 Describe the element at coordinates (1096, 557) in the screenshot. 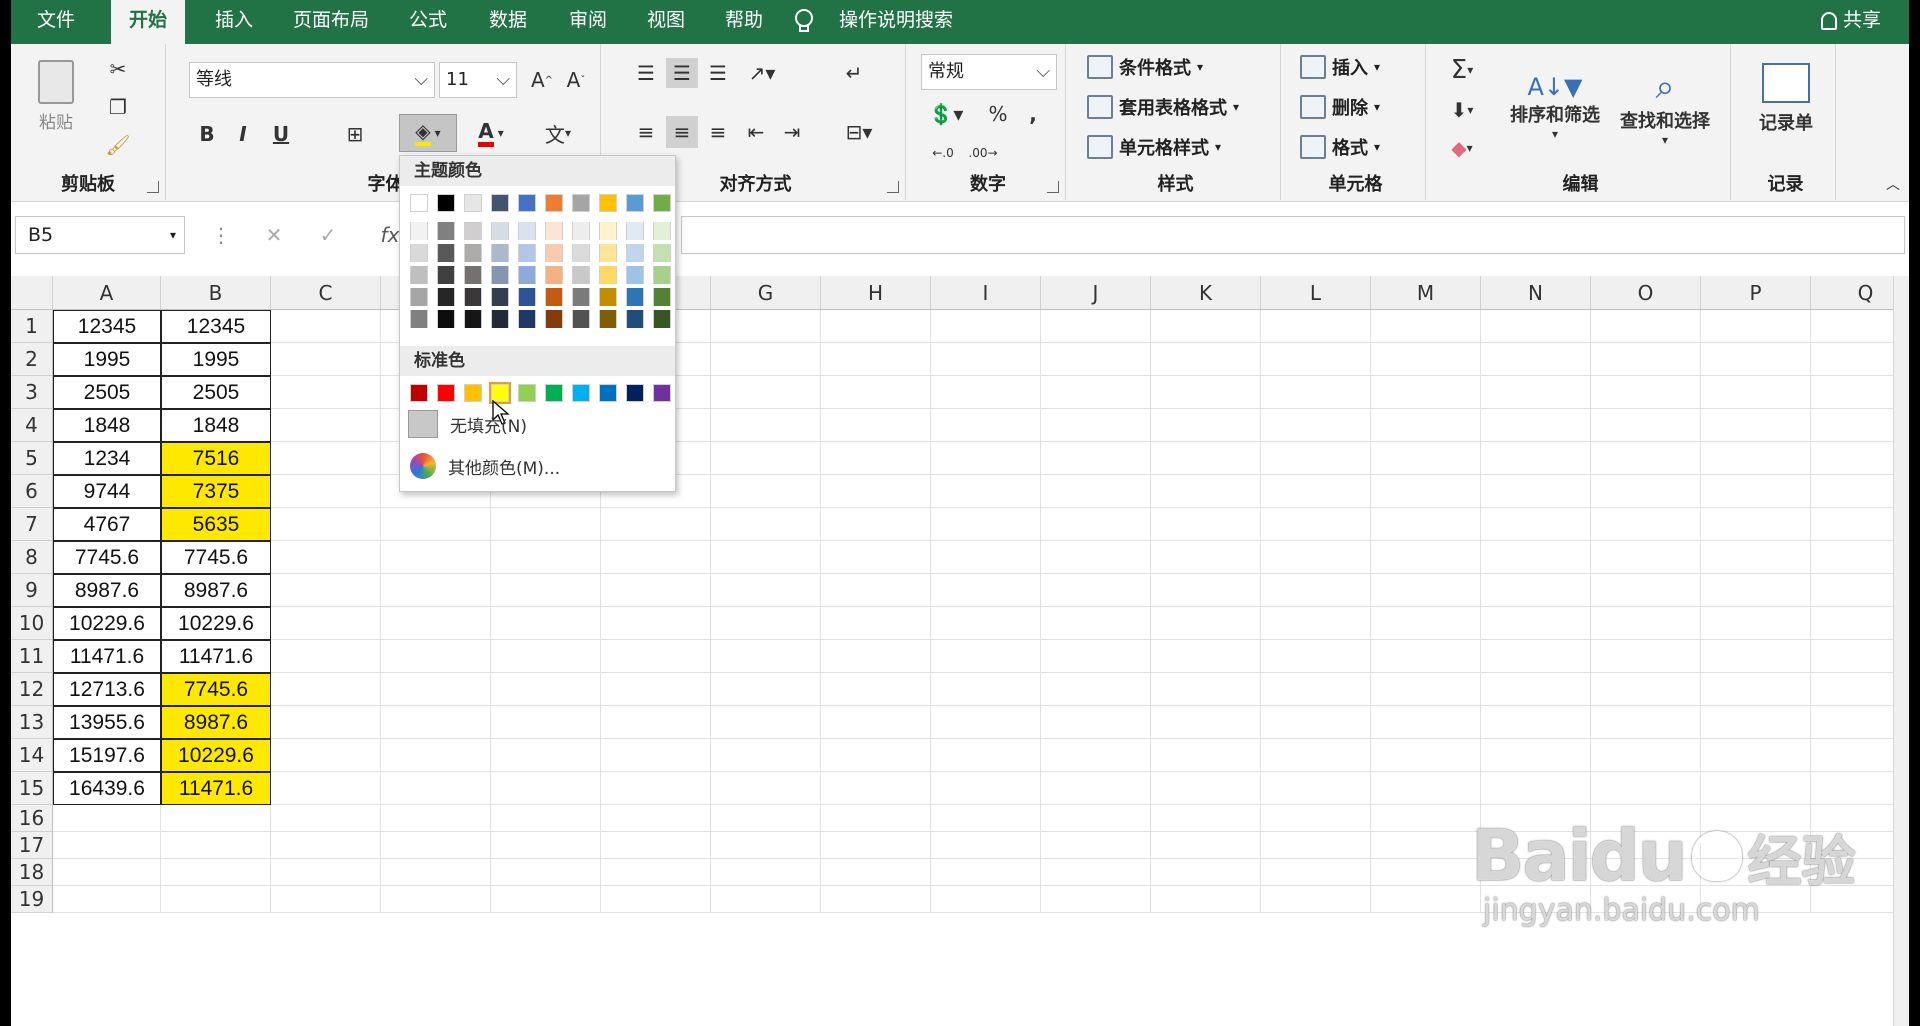

I see `cell-j8` at that location.